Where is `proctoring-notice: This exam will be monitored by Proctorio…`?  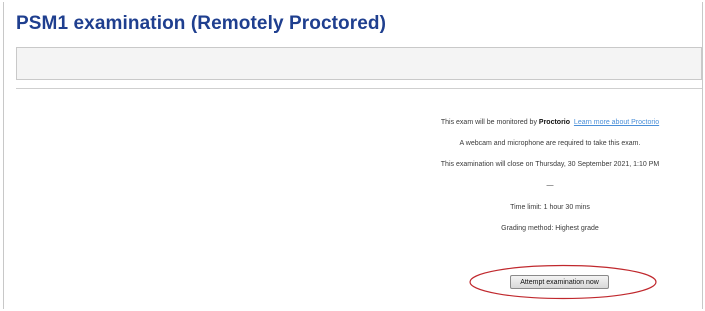
proctoring-notice: This exam will be monitored by Proctorio… is located at coordinates (550, 123).